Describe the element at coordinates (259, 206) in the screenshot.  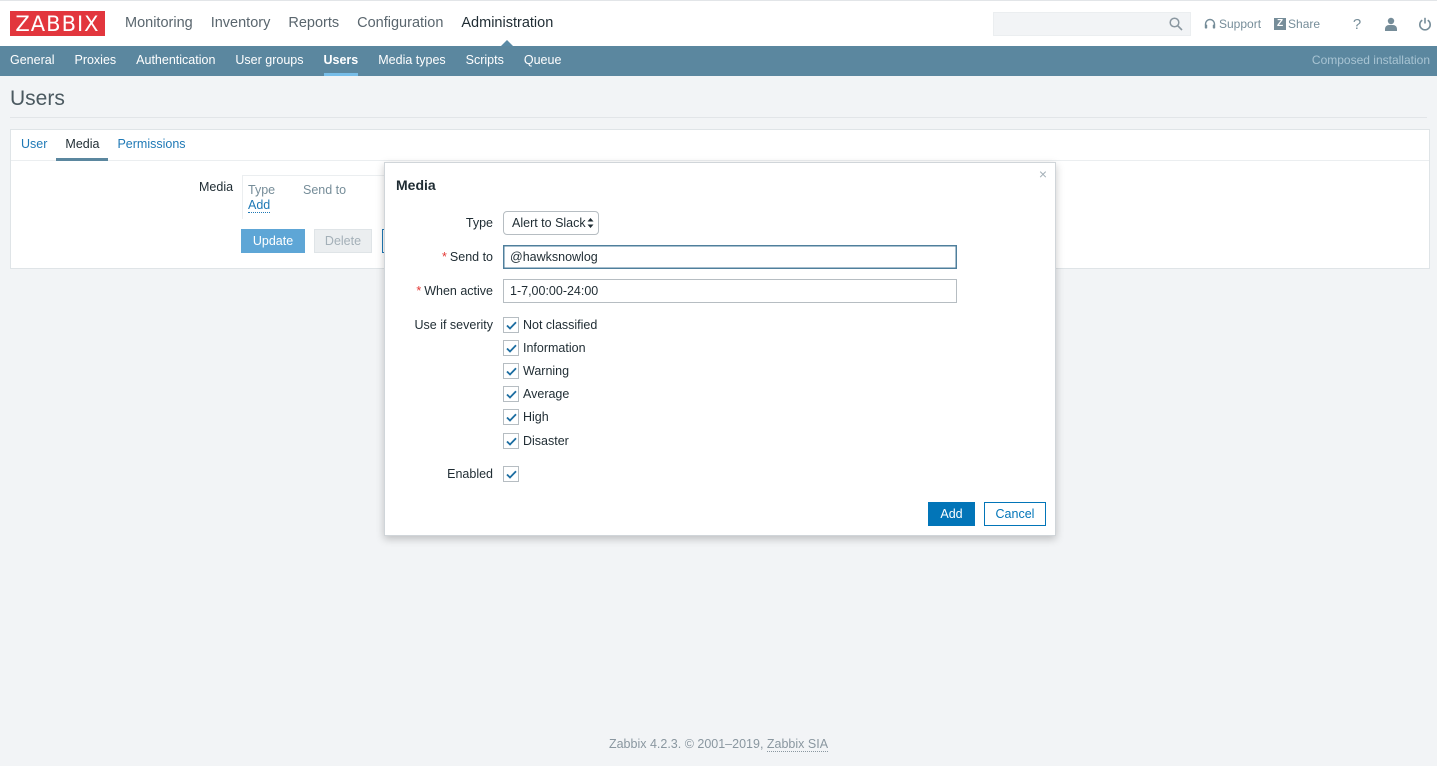
I see `media-add-link: Add` at that location.